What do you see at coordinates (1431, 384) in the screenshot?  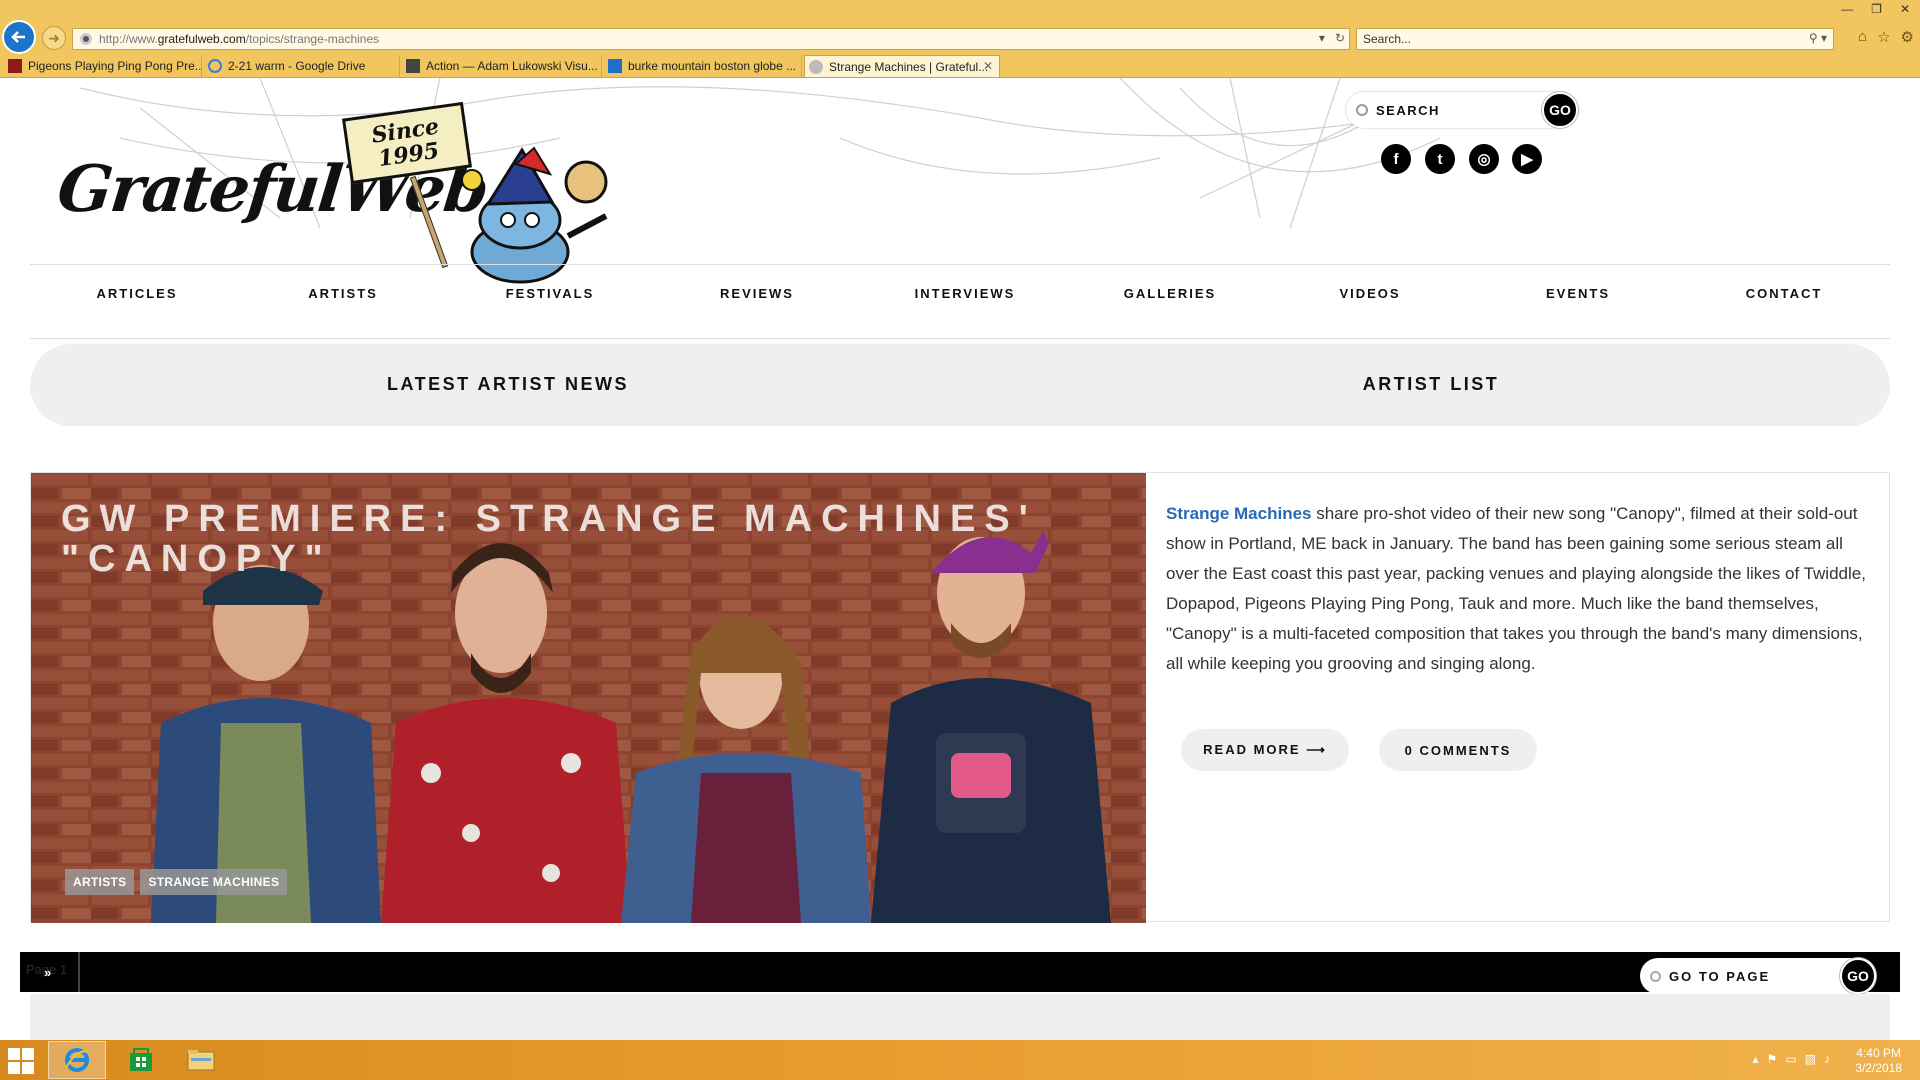 I see `artist-list-link: ARTIST LIST` at bounding box center [1431, 384].